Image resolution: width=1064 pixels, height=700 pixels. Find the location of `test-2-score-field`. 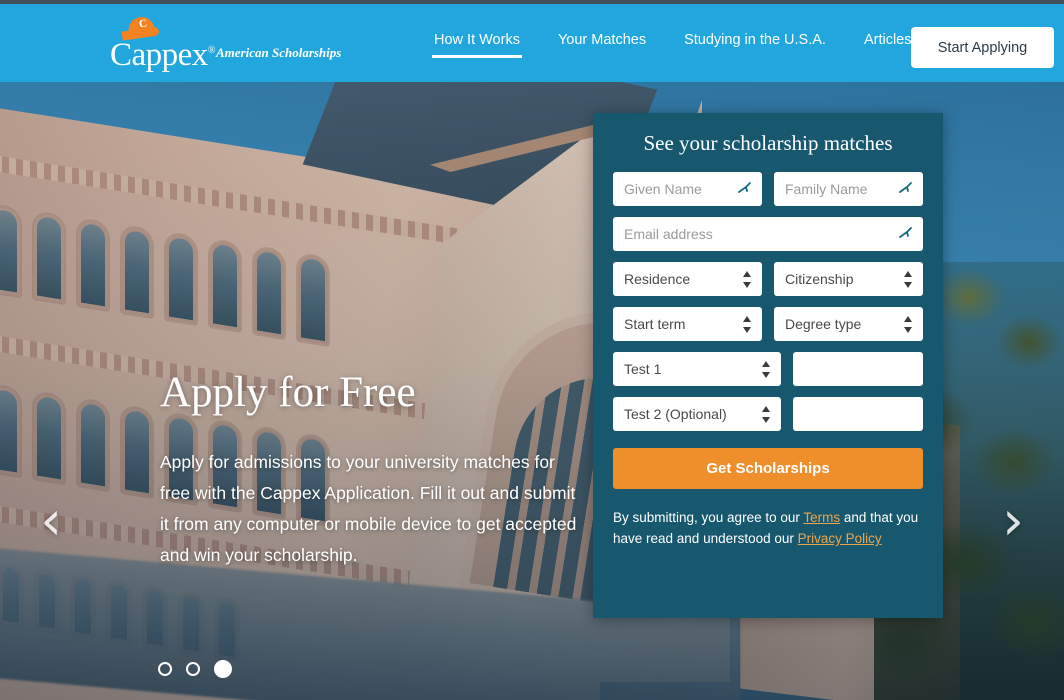

test-2-score-field is located at coordinates (857, 414).